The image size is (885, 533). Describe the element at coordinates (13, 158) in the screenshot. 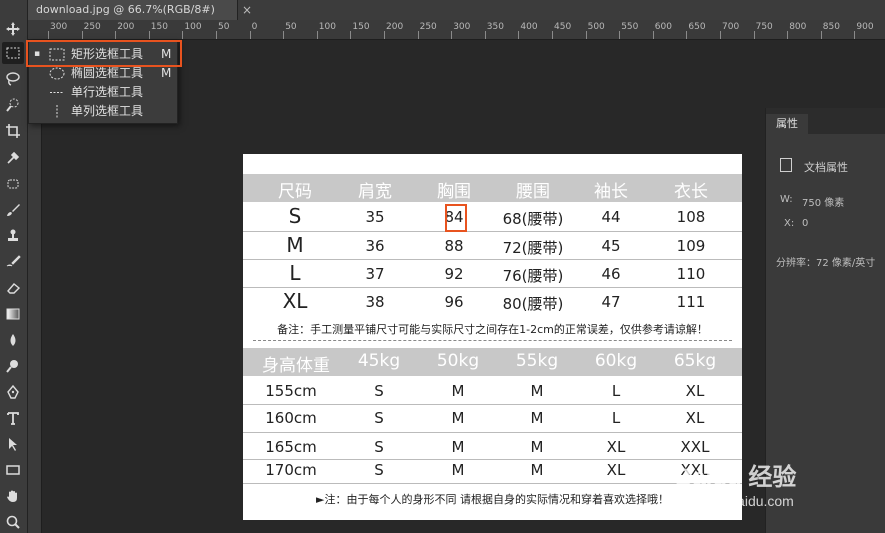

I see `eyedropper-tool-icon` at that location.